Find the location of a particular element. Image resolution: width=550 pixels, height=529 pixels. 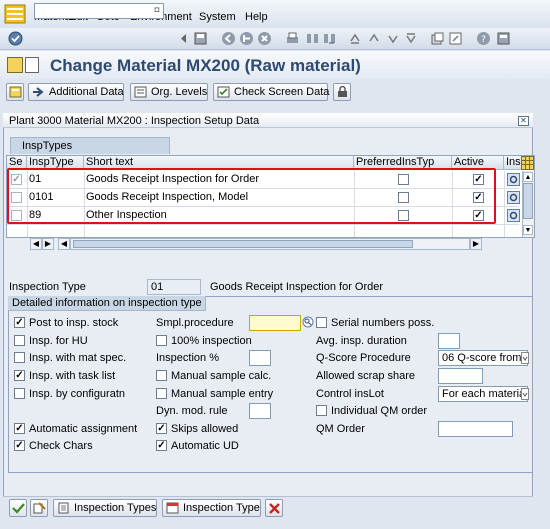

inspection-pct-input is located at coordinates (260, 358).